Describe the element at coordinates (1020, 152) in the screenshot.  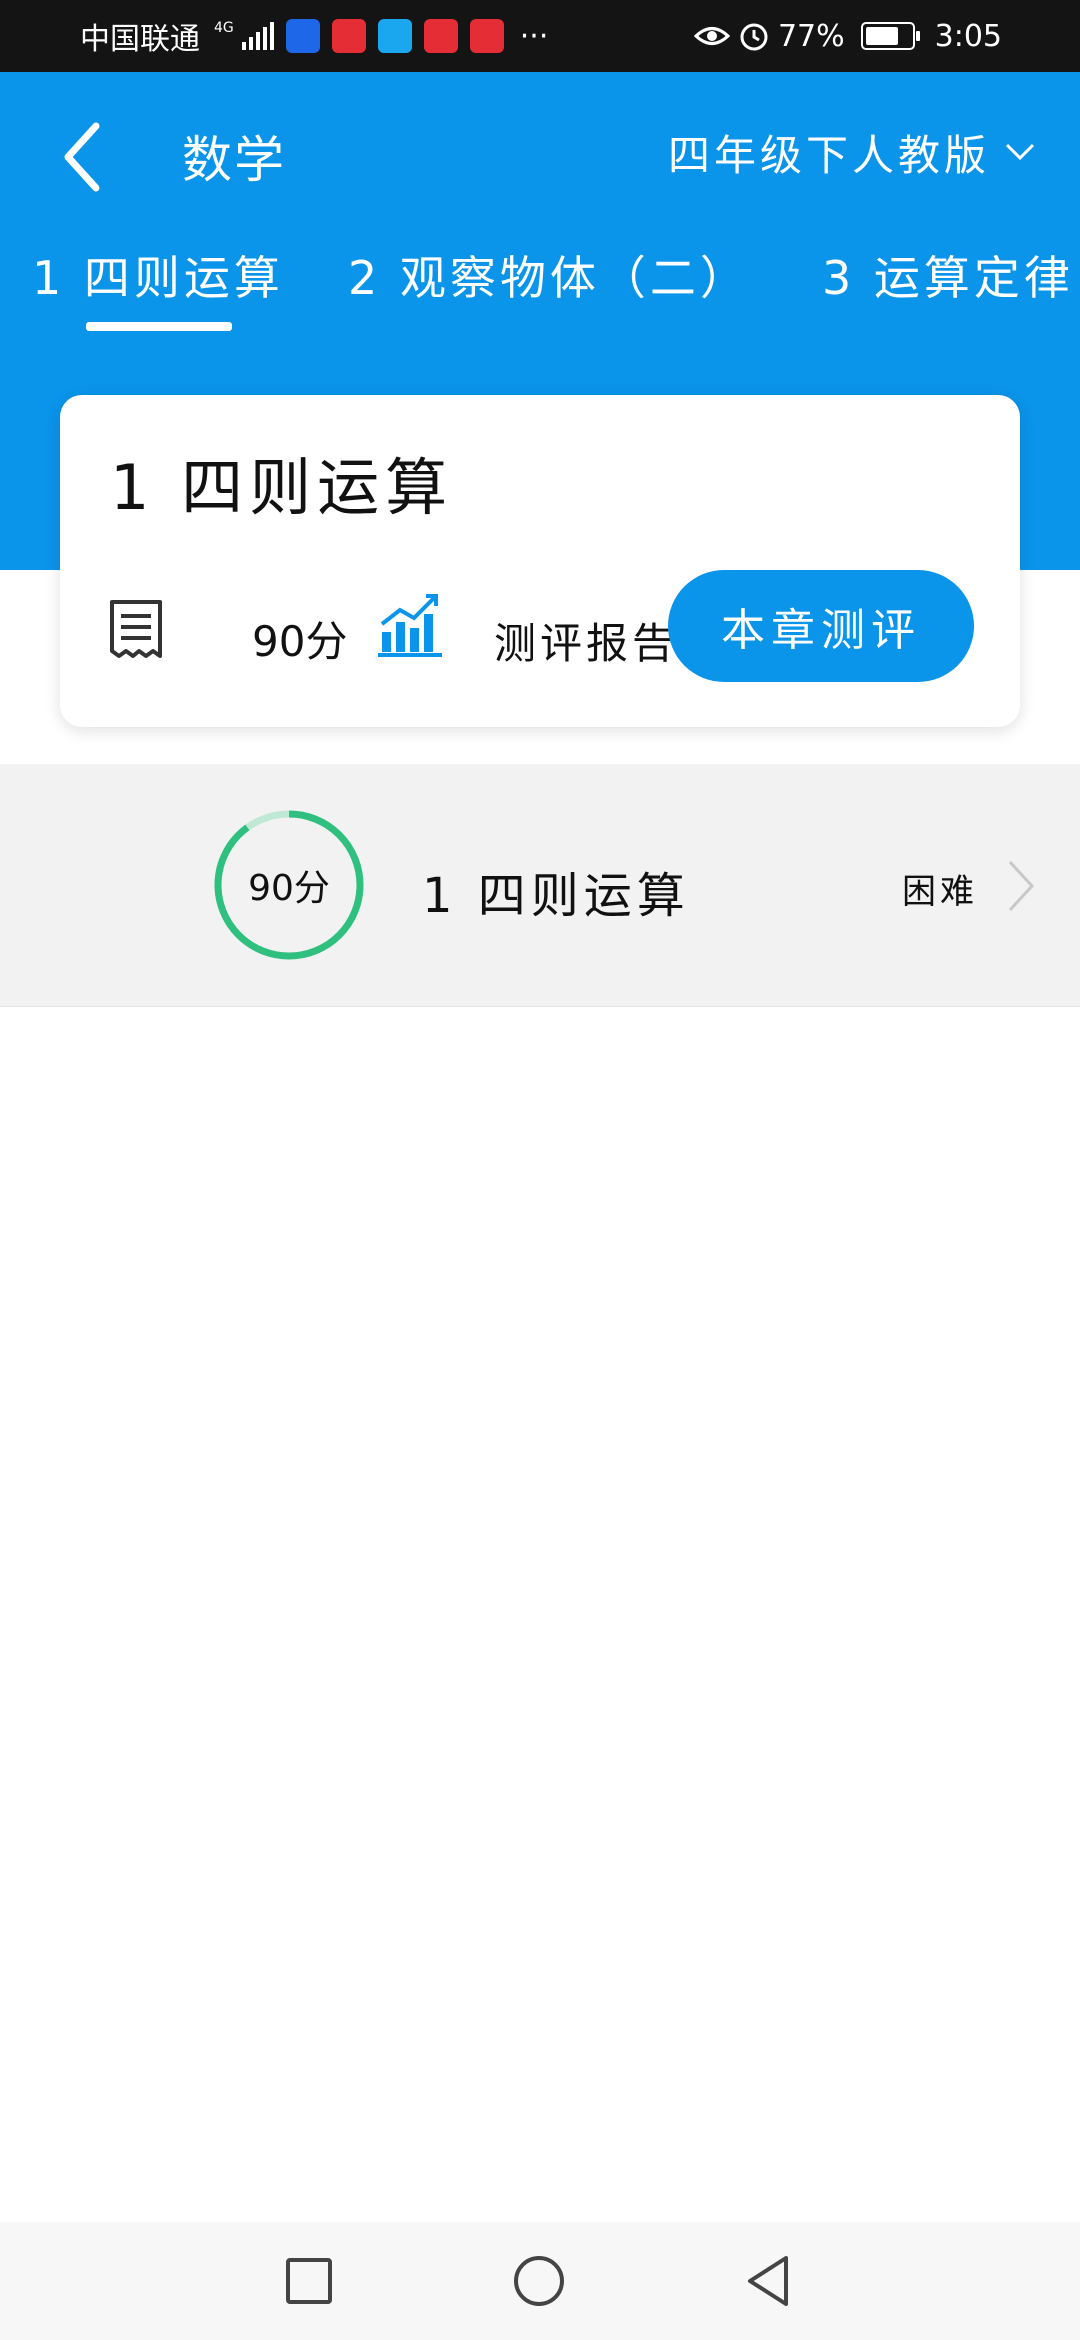
I see `chevron-down-icon` at that location.